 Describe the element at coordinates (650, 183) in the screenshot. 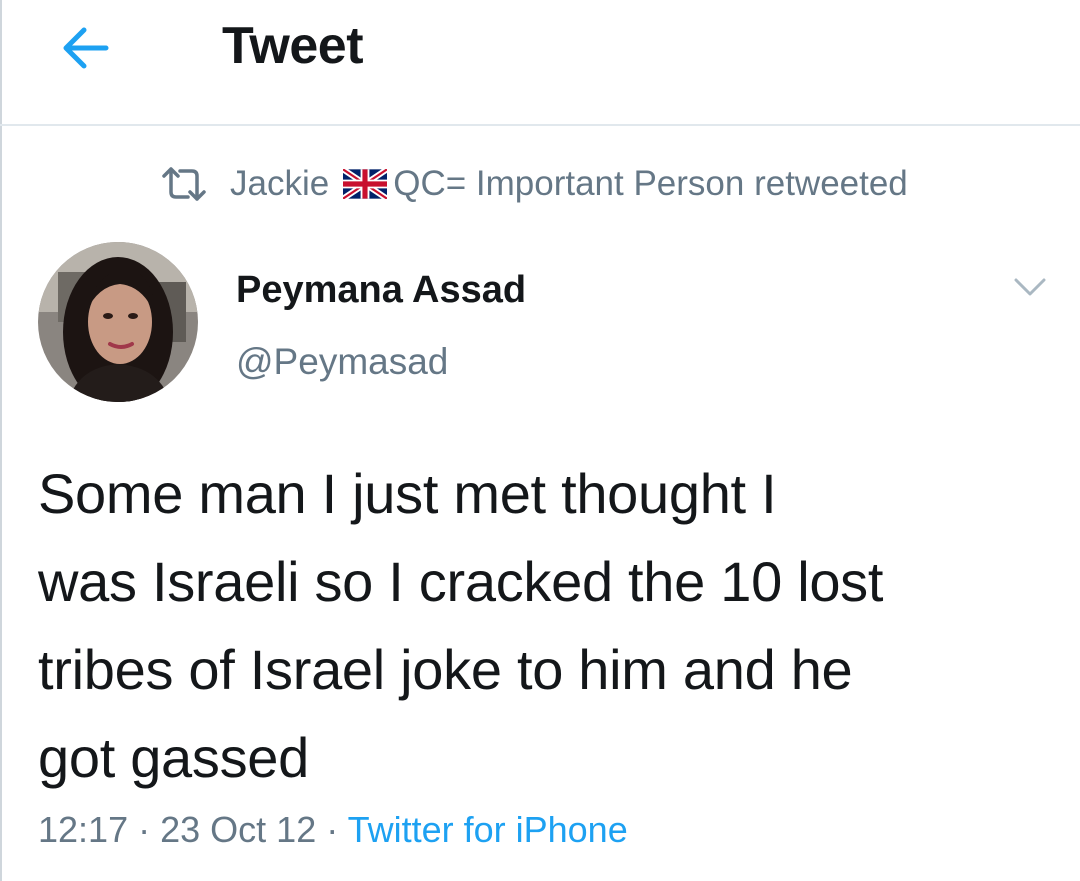

I see `retweeter-suffix: QC= Important Person retweeted` at that location.